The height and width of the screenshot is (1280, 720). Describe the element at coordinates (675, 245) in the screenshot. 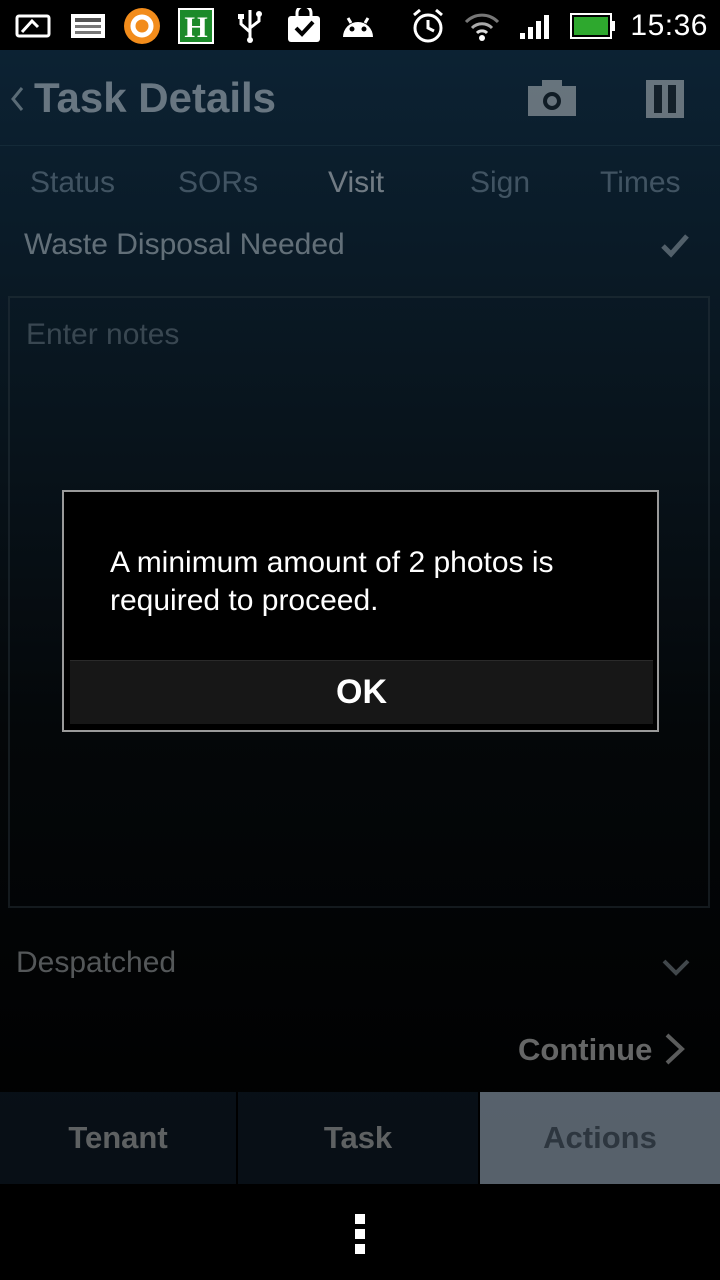

I see `checkmark-icon` at that location.